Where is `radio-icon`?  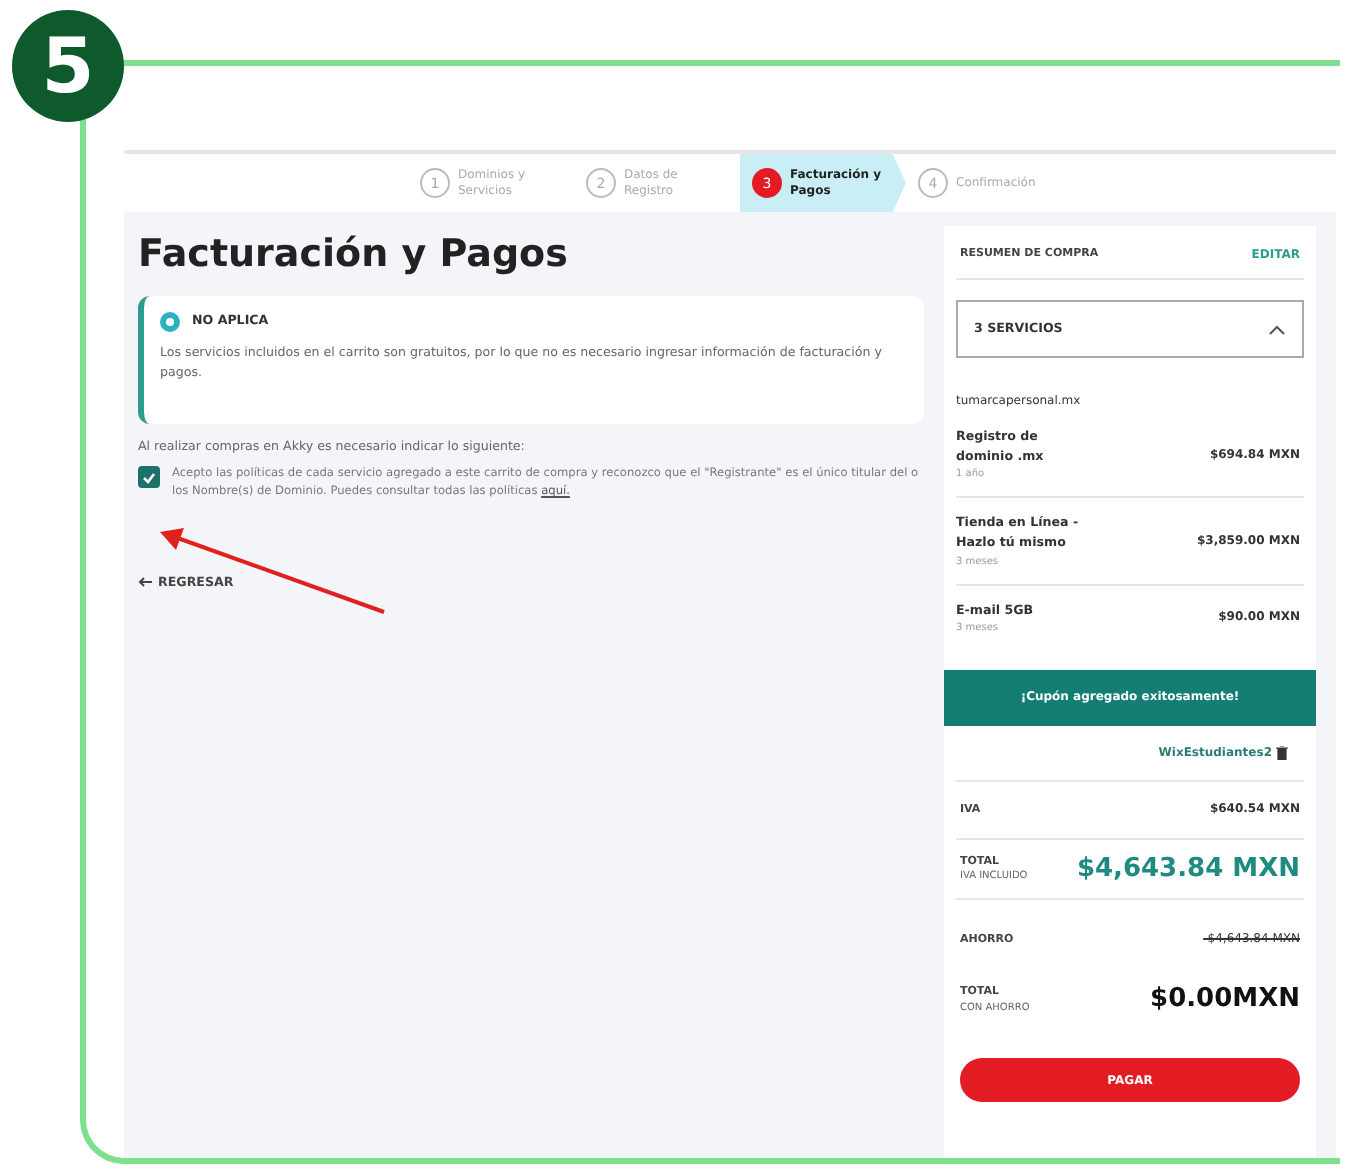
radio-icon is located at coordinates (170, 322).